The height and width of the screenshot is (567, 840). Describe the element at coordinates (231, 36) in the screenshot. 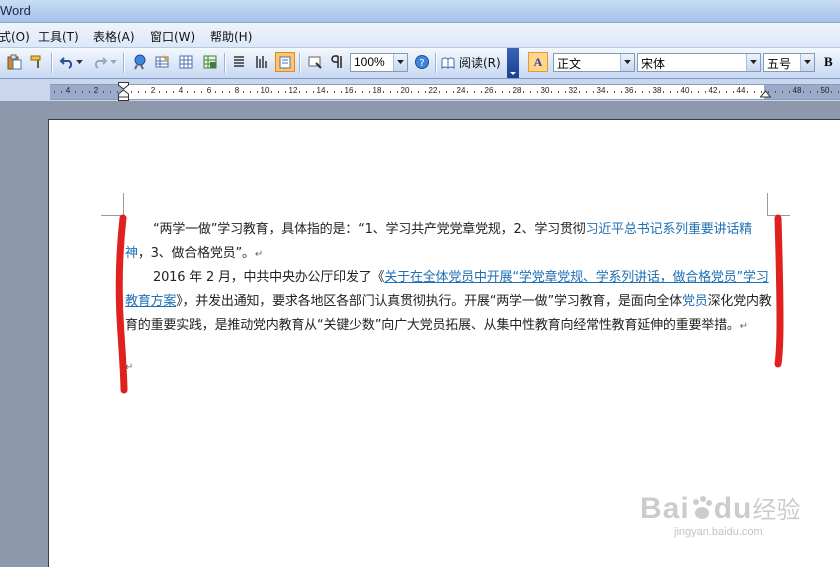

I see `menu-help: 帮助(H)` at that location.